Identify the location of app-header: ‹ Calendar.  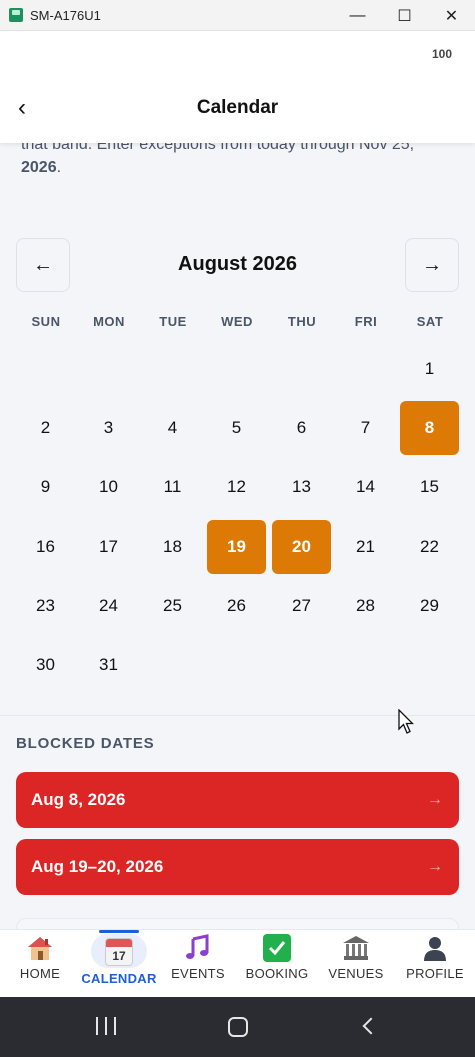
(237, 108).